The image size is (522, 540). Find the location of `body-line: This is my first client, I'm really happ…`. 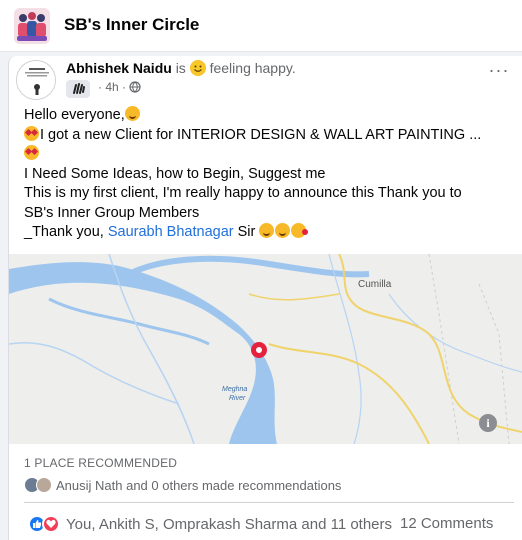

body-line: This is my first client, I'm really happ… is located at coordinates (243, 193).